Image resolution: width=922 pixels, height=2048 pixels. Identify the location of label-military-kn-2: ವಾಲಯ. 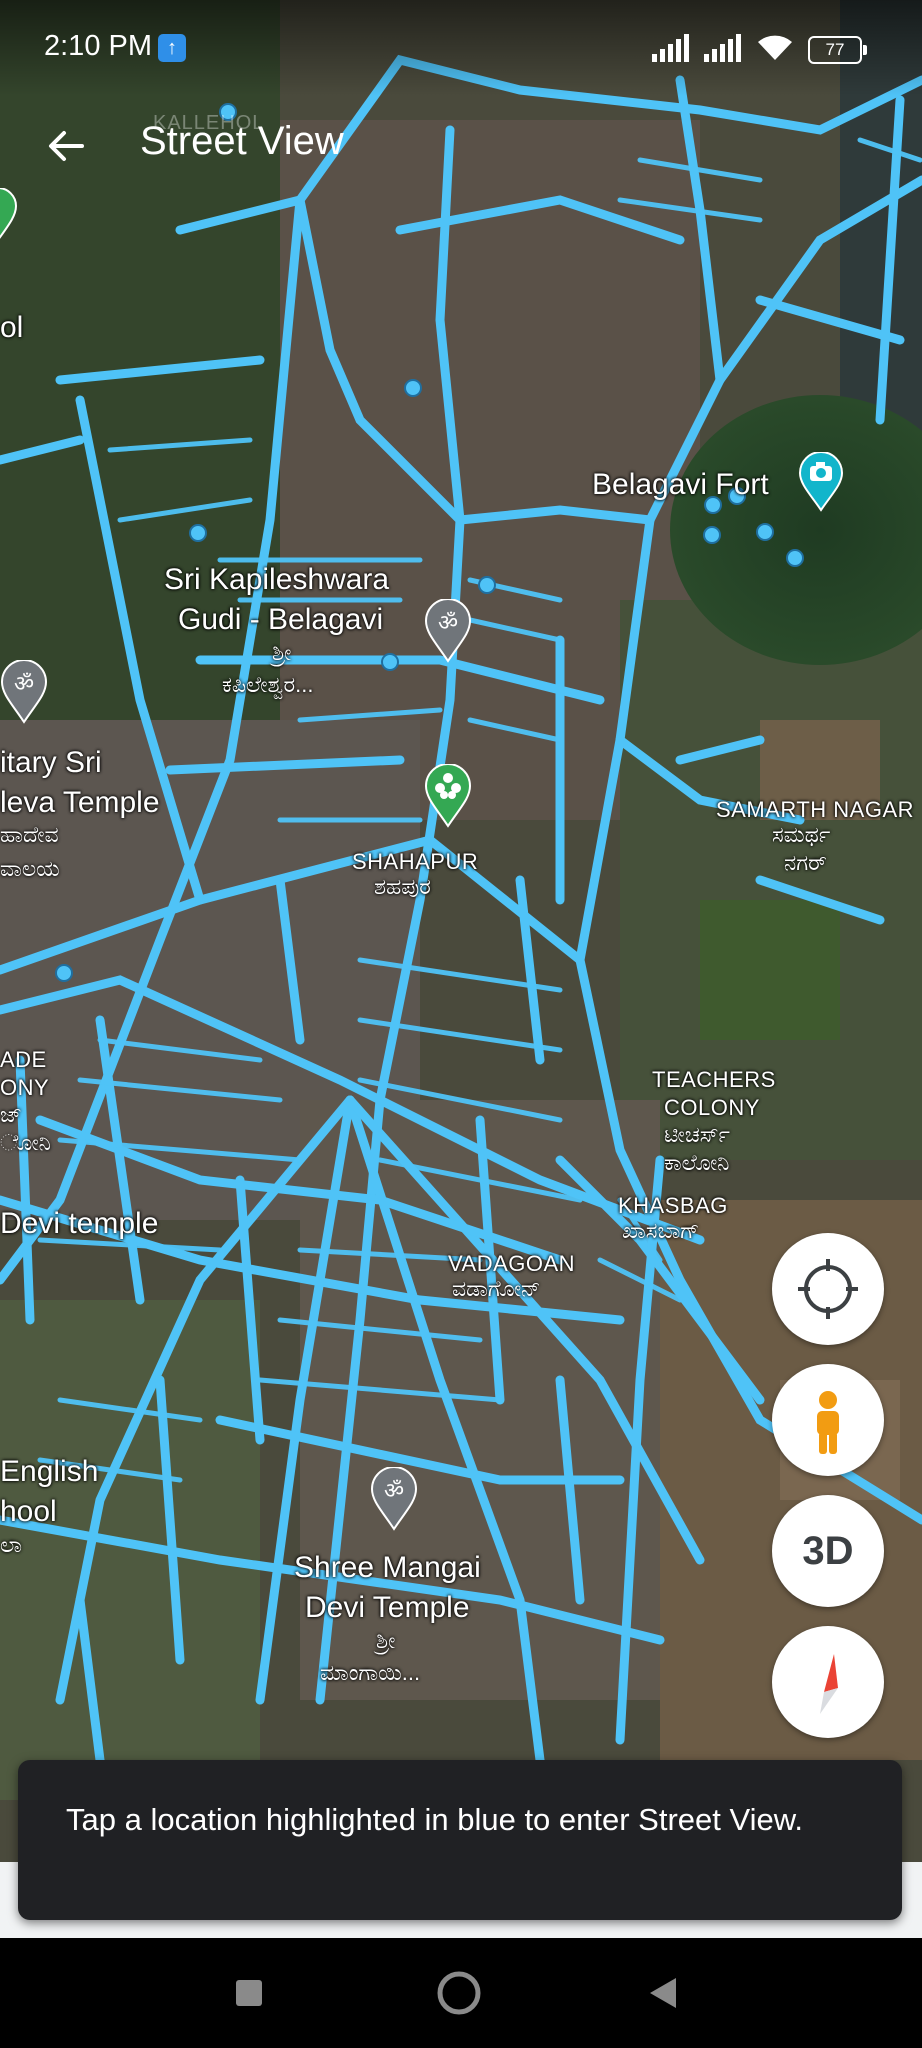
(30, 868).